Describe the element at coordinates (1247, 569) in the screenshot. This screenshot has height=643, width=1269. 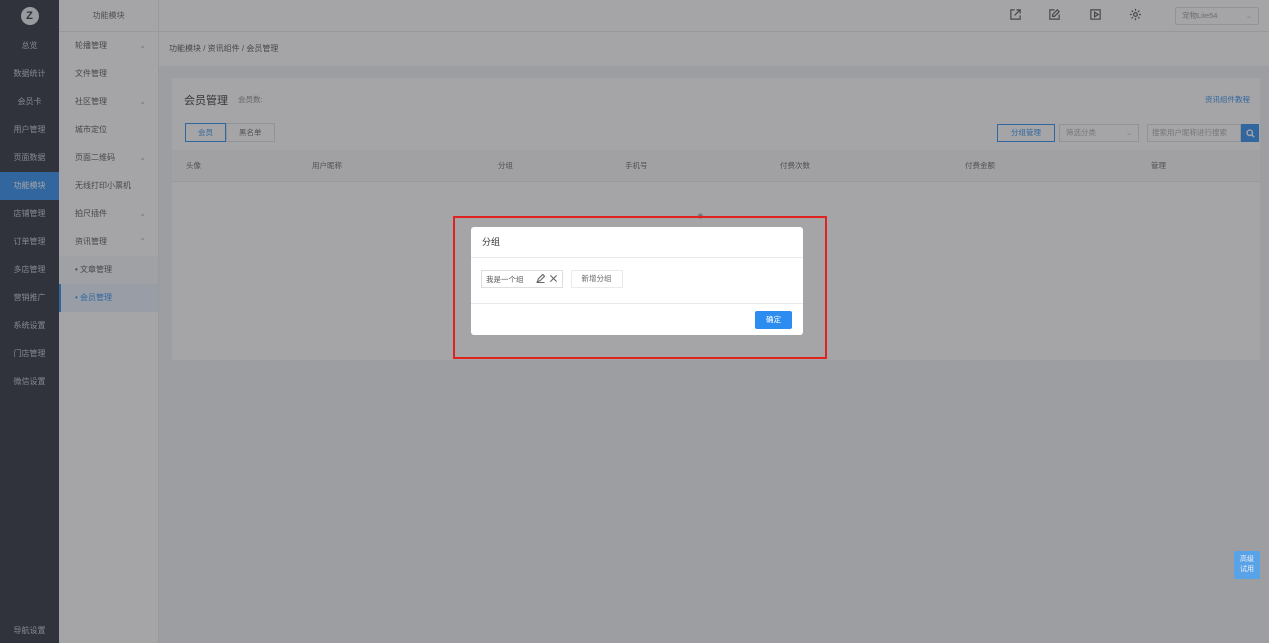
I see `trial-label-2: 试用` at that location.